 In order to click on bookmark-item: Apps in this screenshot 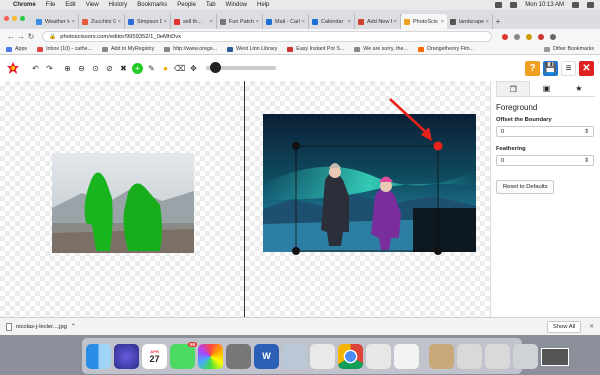, I will do `click(16, 49)`.